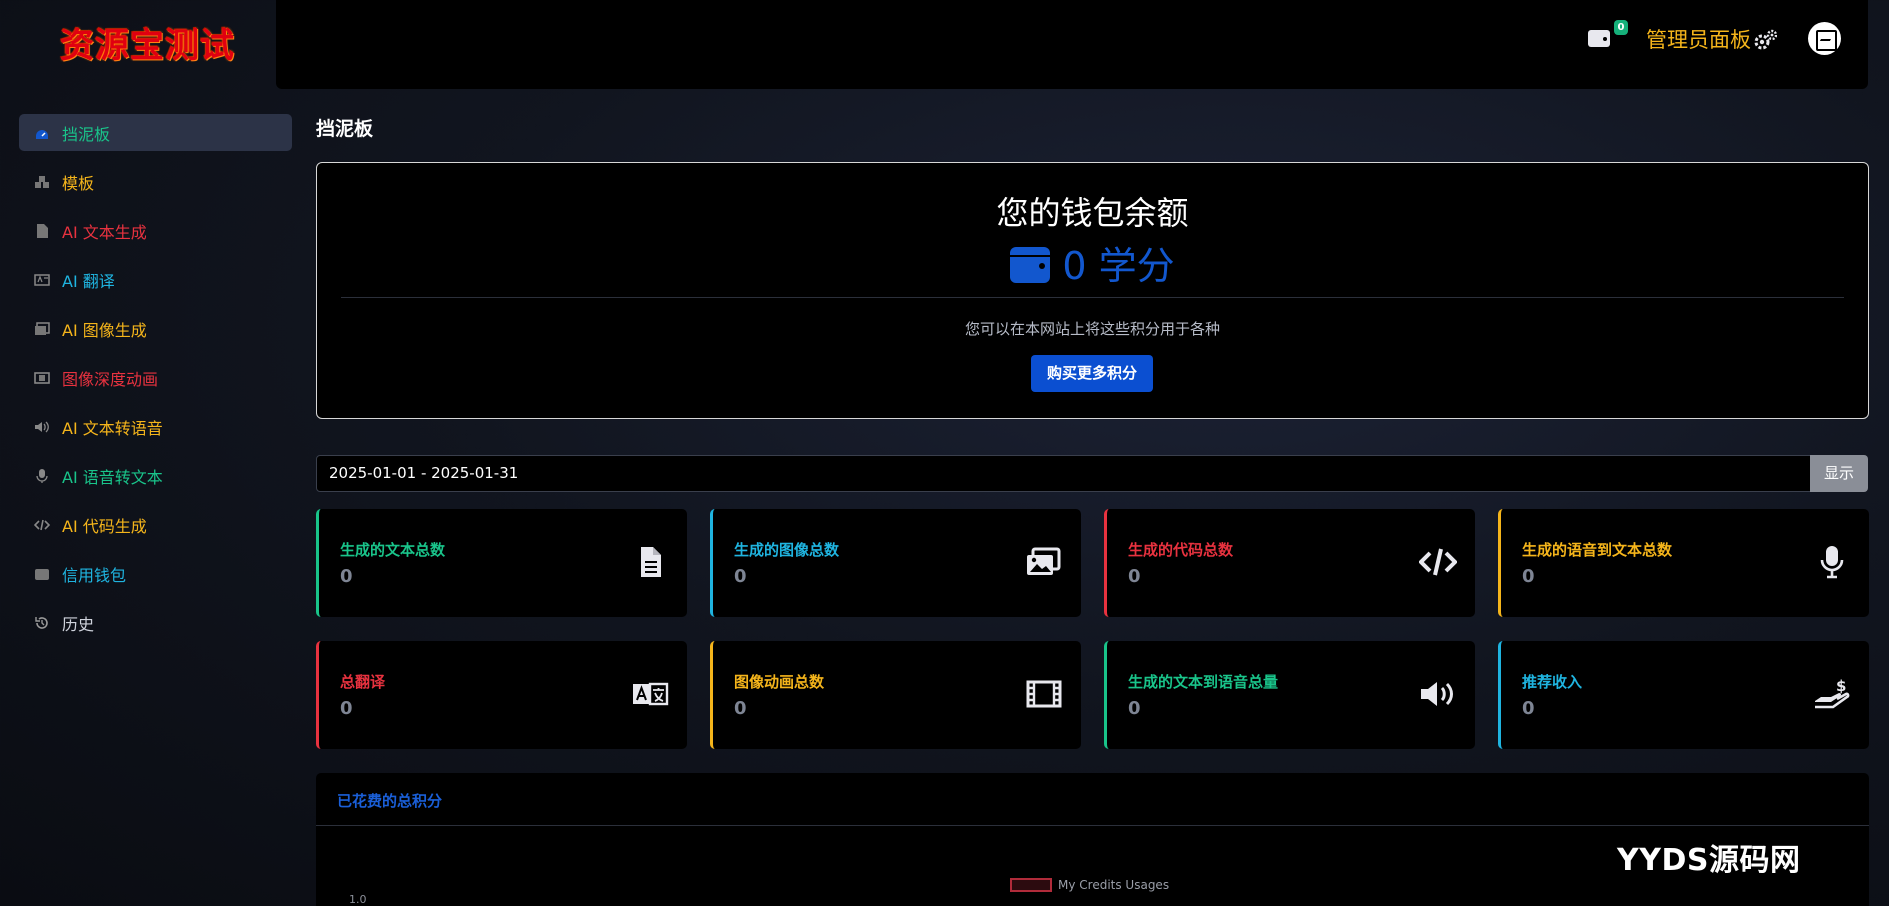 This screenshot has width=1889, height=906. I want to click on sidebar-item-2: AI 文本生成, so click(155, 230).